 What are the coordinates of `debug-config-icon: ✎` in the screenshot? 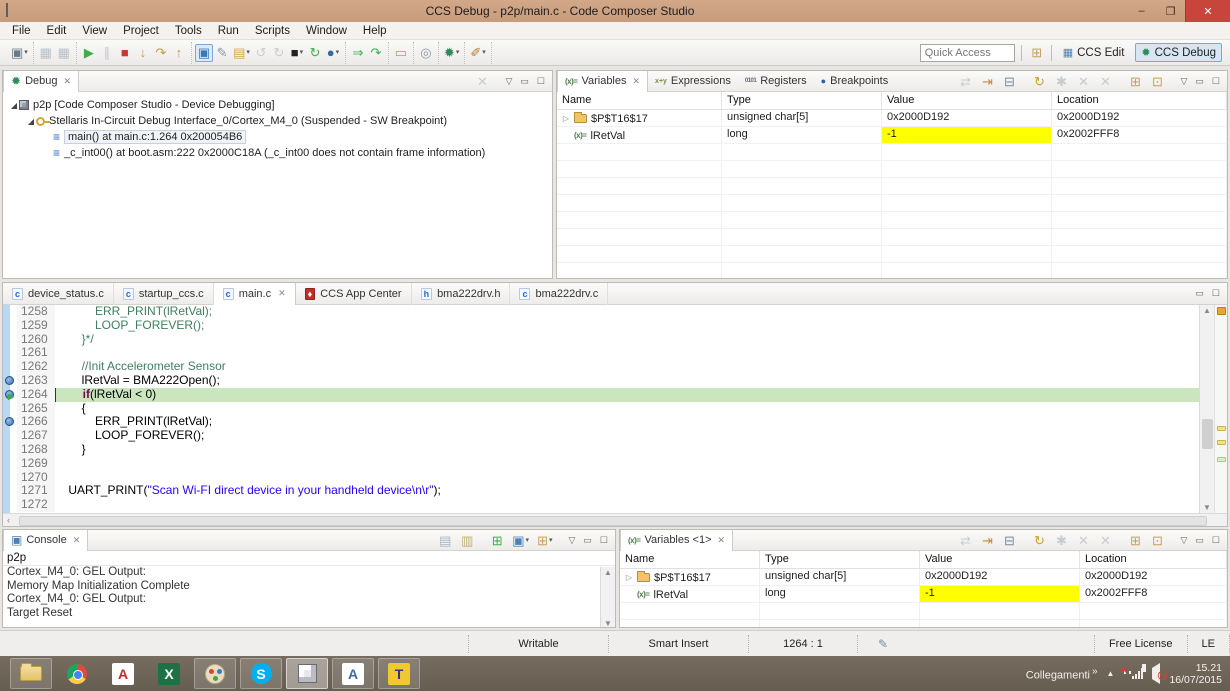 It's located at (222, 53).